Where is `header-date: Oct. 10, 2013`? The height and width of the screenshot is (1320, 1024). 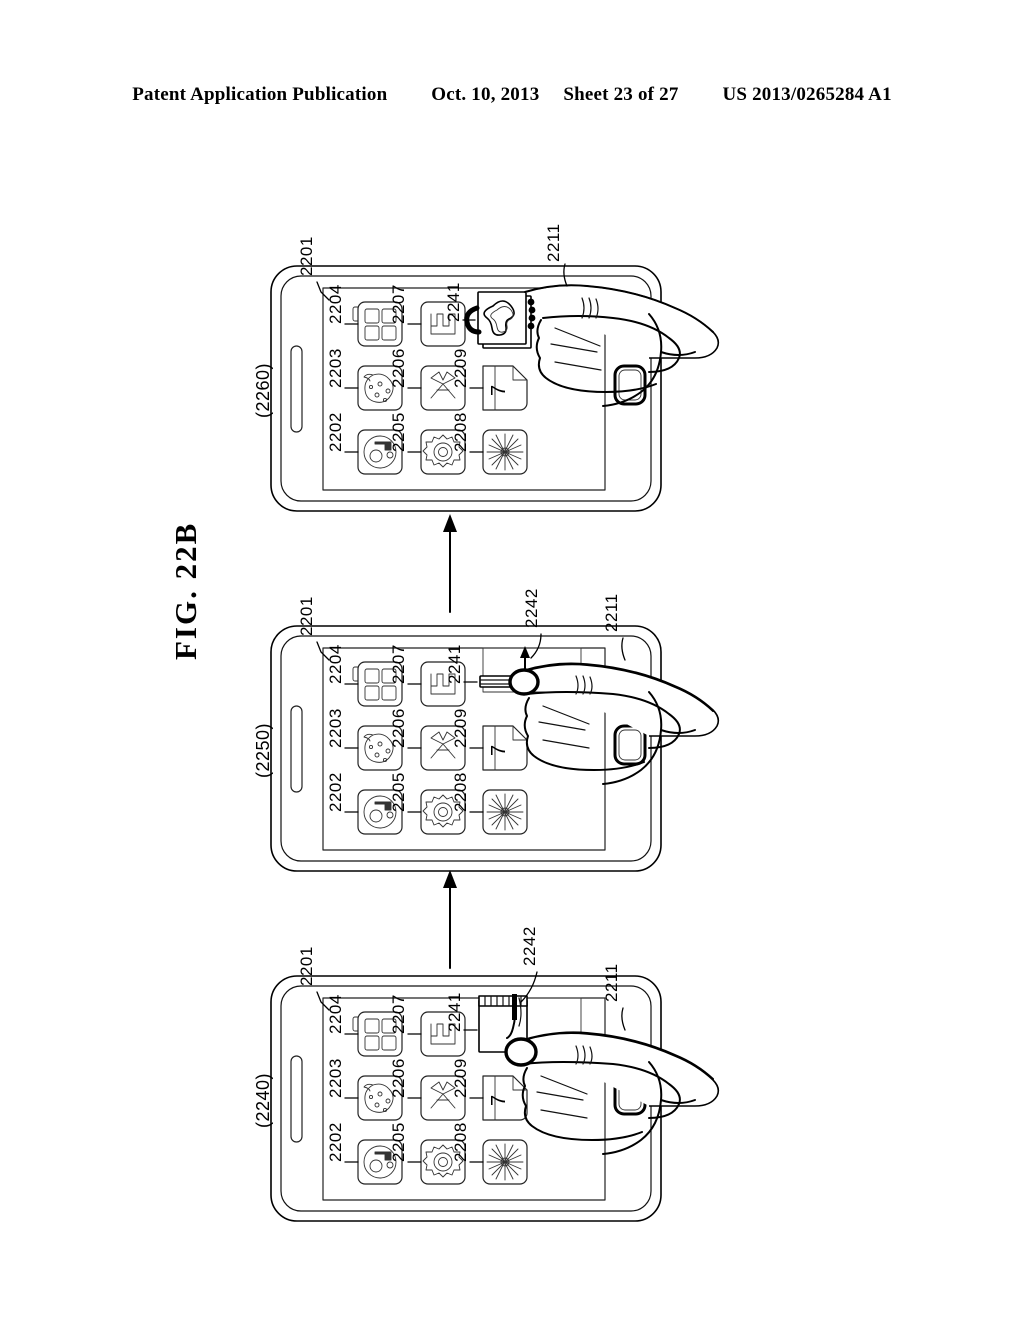
header-date: Oct. 10, 2013 is located at coordinates (485, 94).